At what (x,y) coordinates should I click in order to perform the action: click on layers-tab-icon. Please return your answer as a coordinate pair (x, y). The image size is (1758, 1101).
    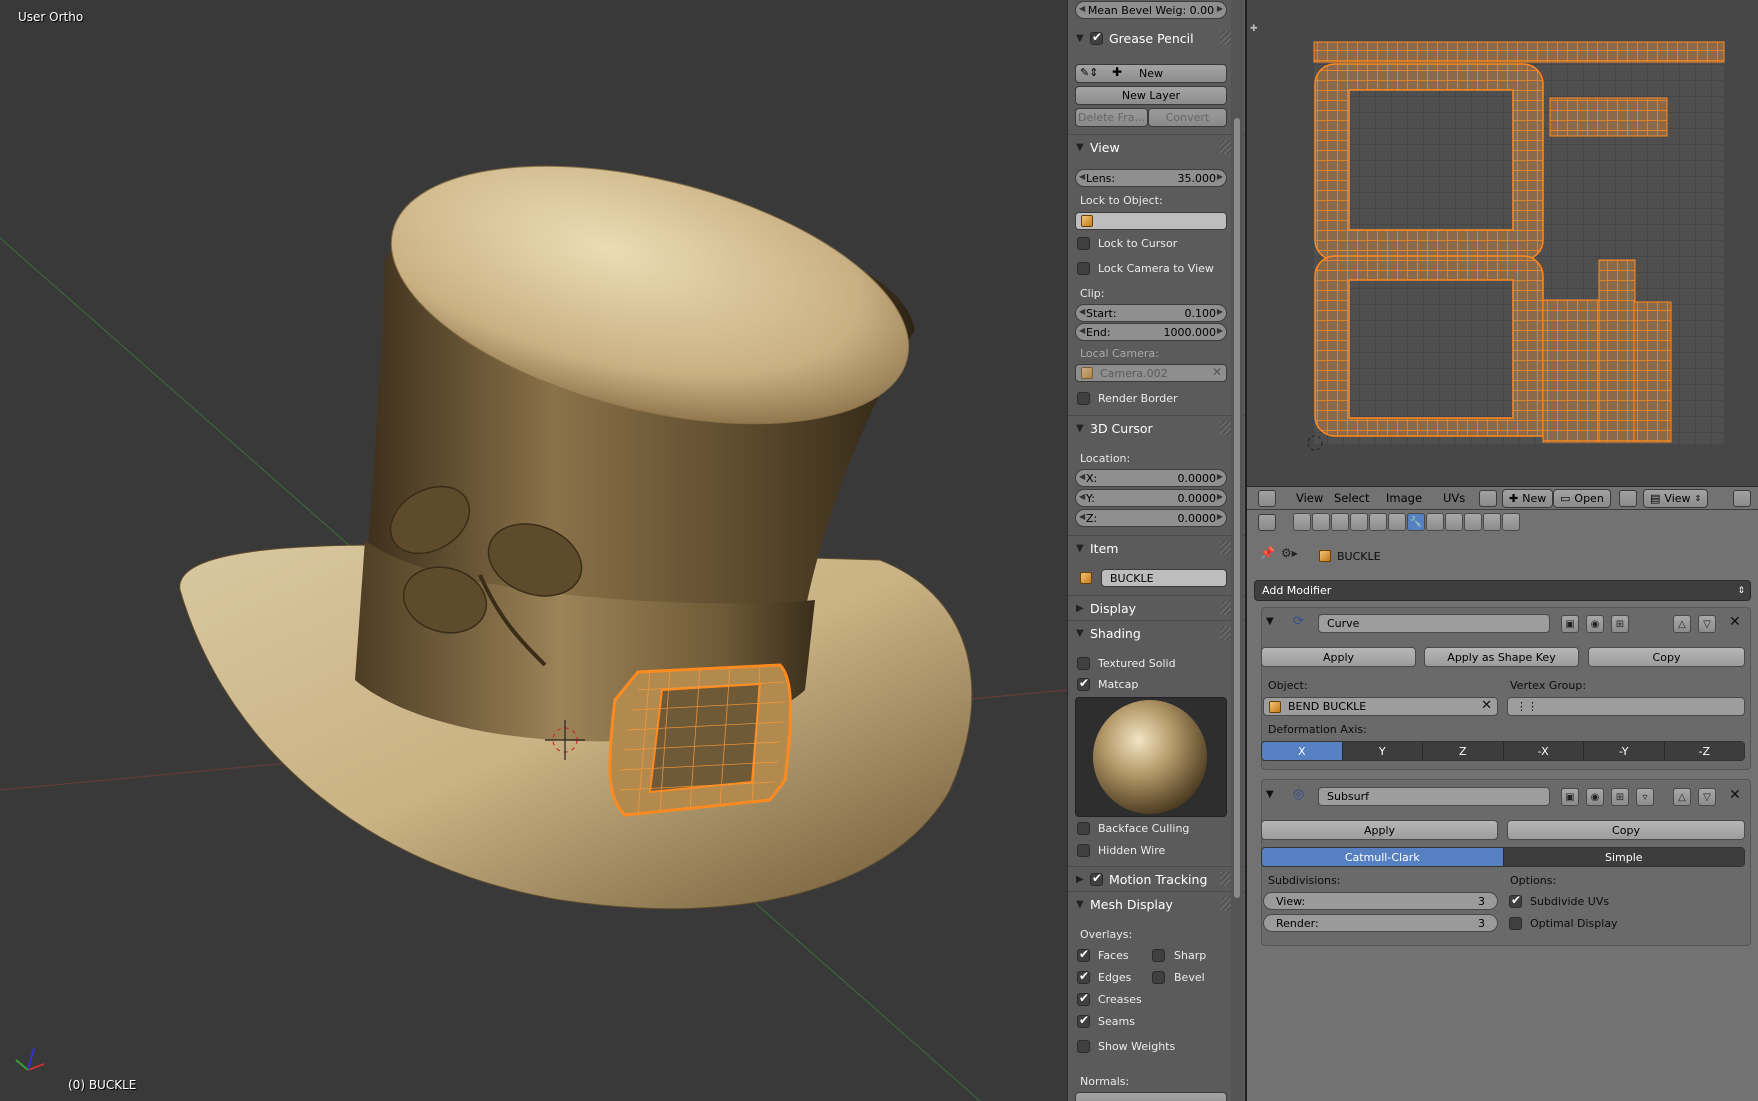
    Looking at the image, I should click on (1321, 522).